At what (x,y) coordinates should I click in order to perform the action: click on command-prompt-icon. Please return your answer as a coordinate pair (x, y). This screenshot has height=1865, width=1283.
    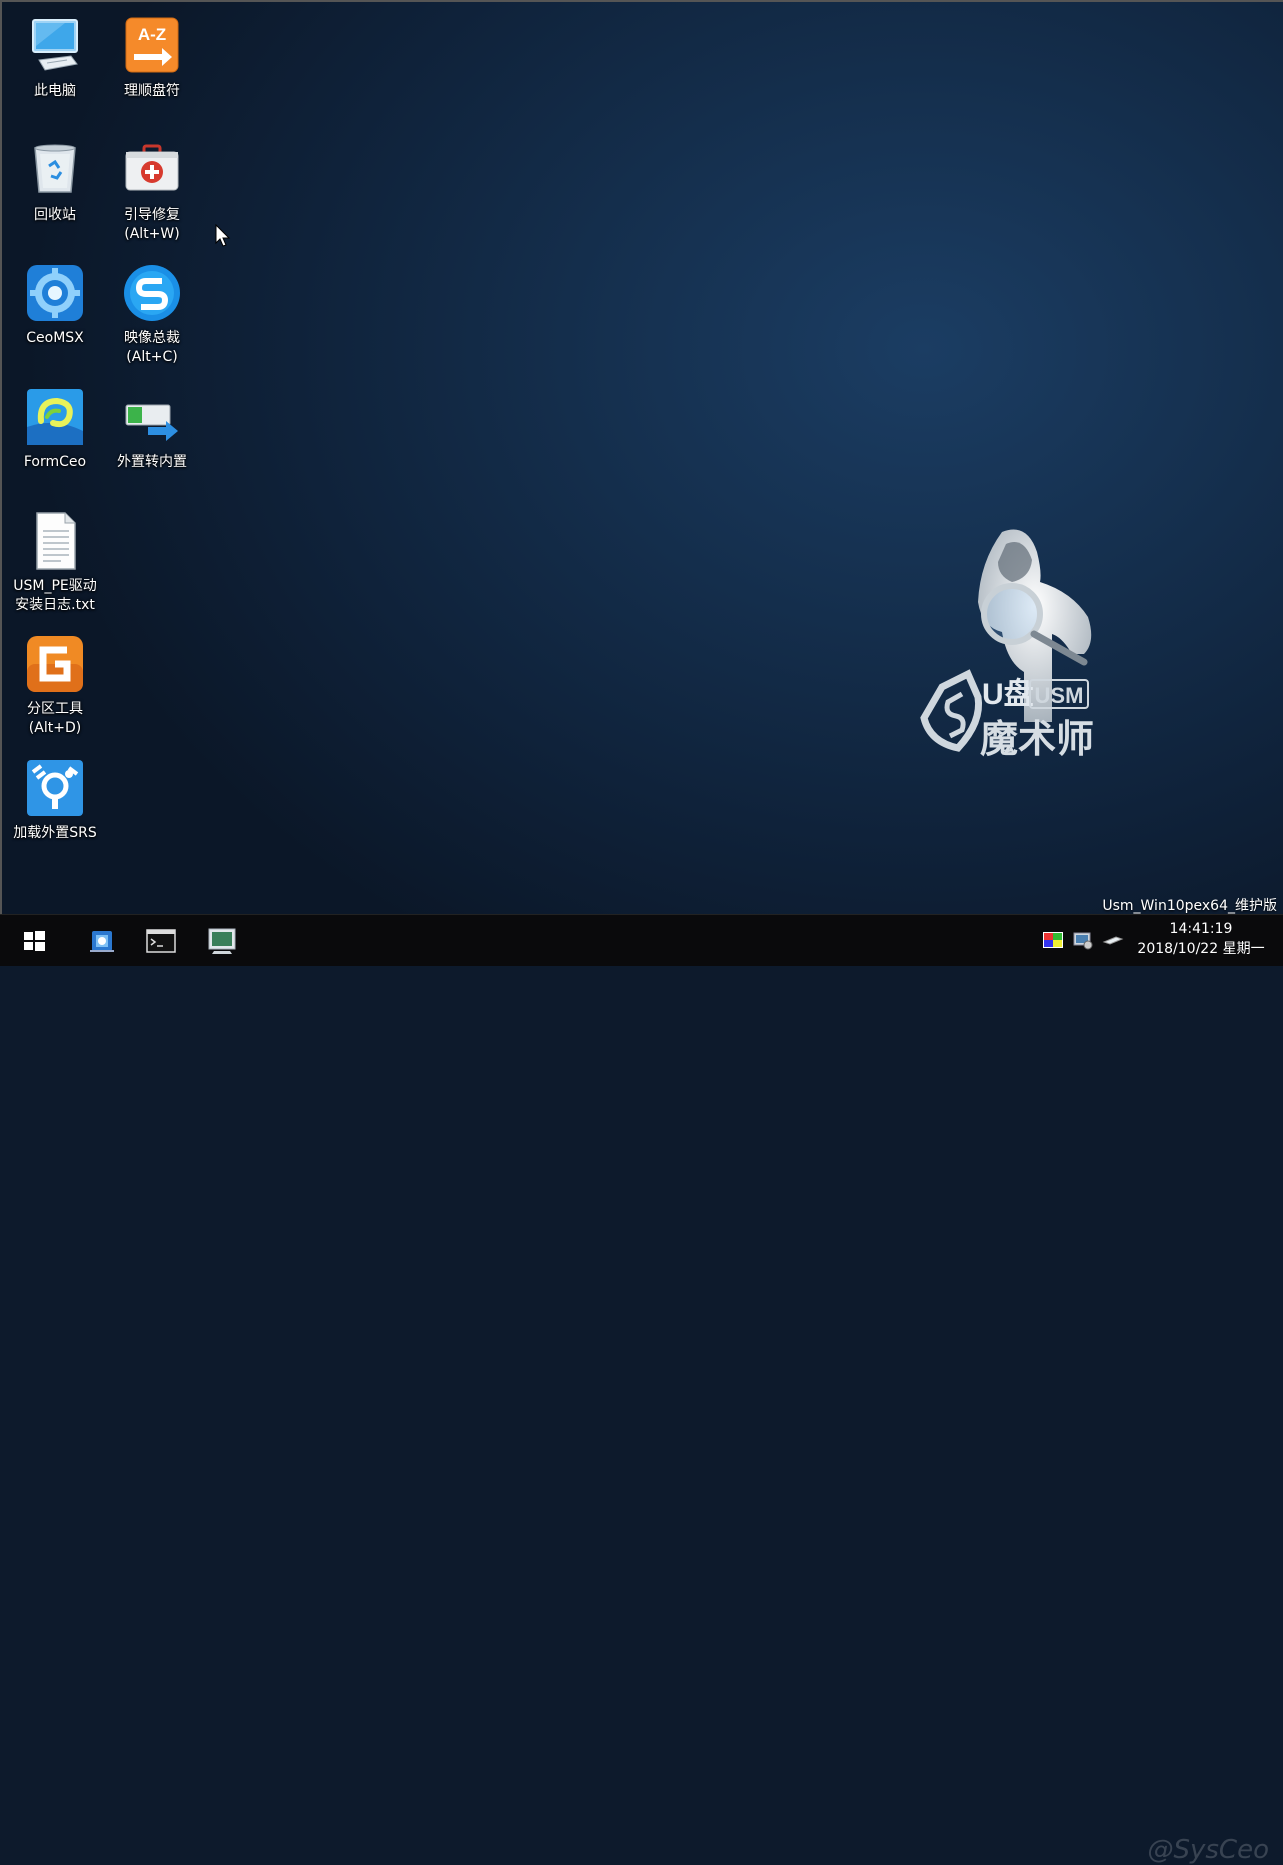
    Looking at the image, I should click on (161, 941).